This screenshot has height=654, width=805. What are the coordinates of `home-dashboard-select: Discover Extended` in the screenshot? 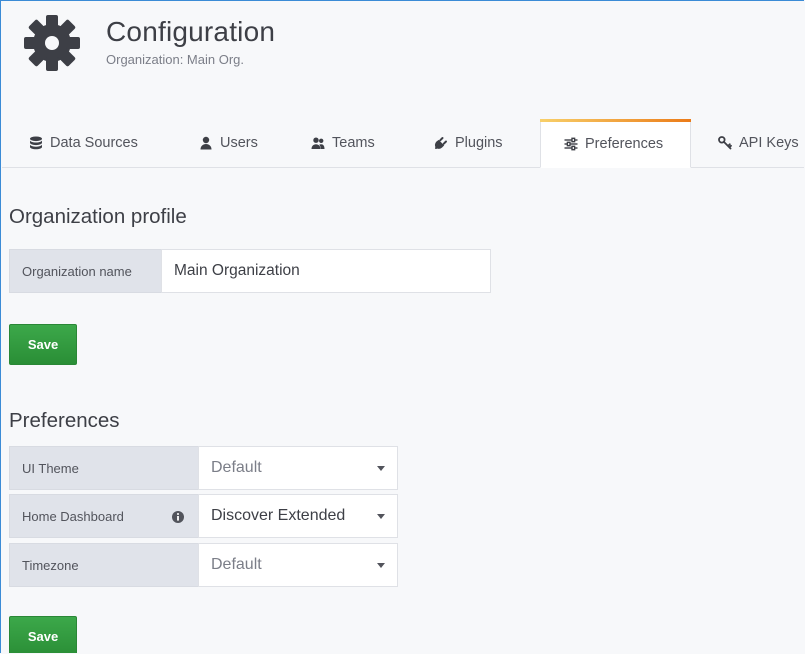 It's located at (298, 516).